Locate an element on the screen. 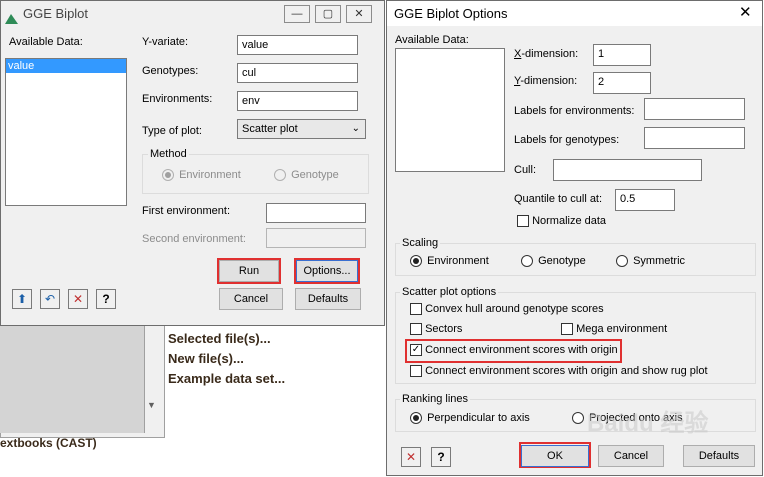  first-environment-label: First environment: is located at coordinates (186, 211).